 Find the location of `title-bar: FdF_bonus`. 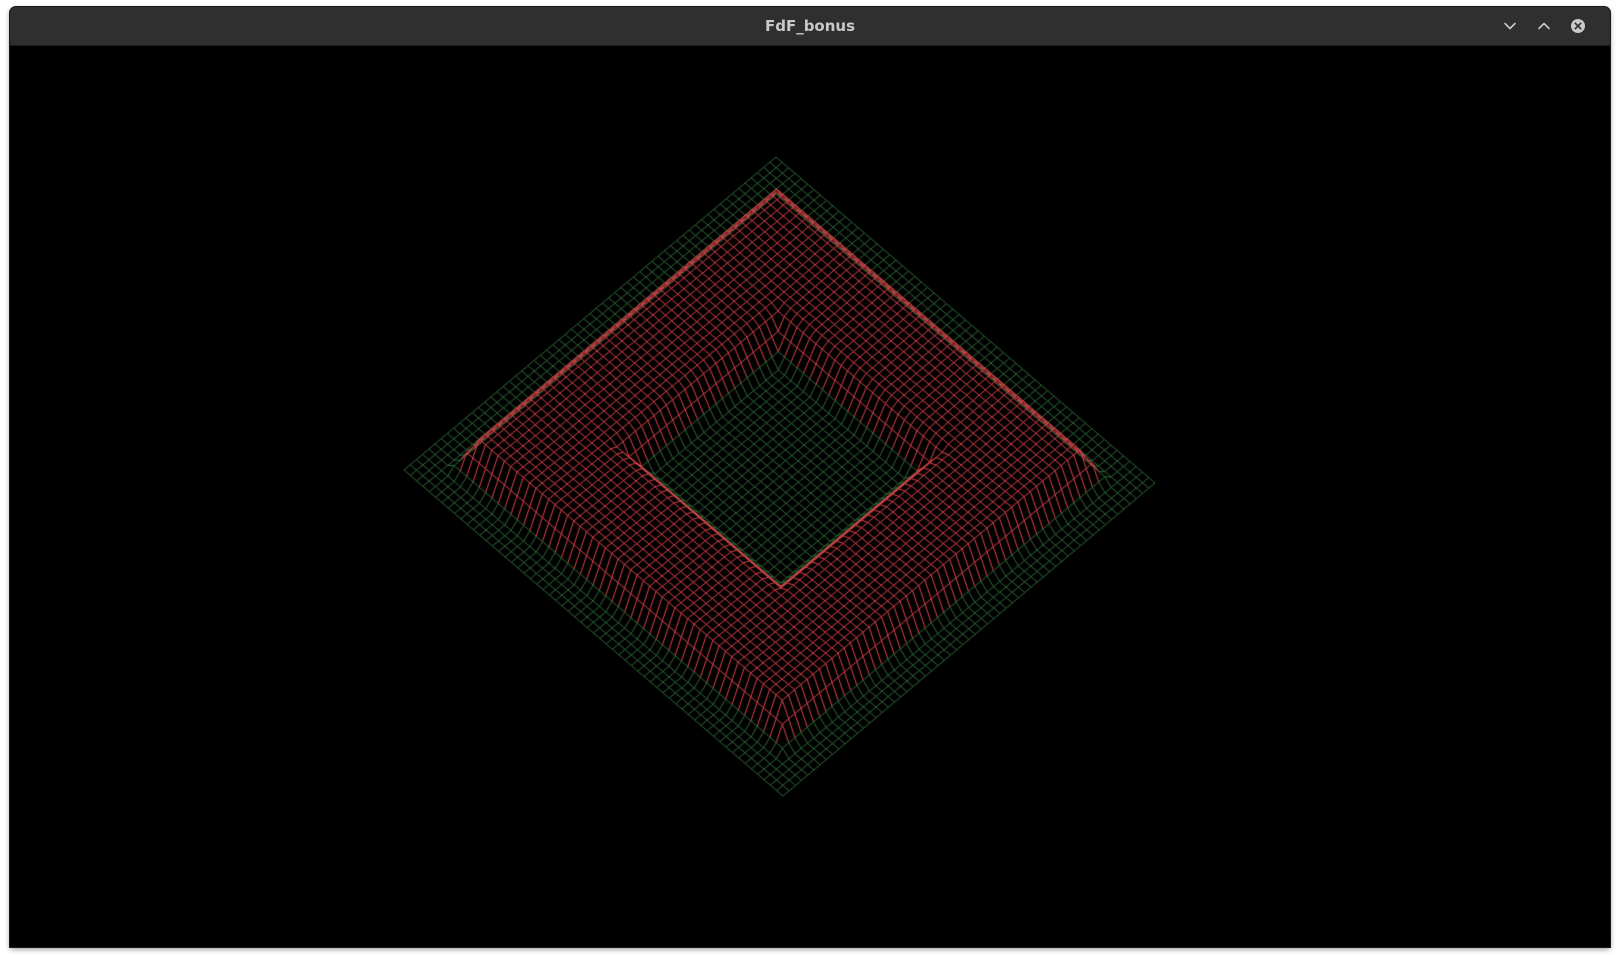

title-bar: FdF_bonus is located at coordinates (810, 26).